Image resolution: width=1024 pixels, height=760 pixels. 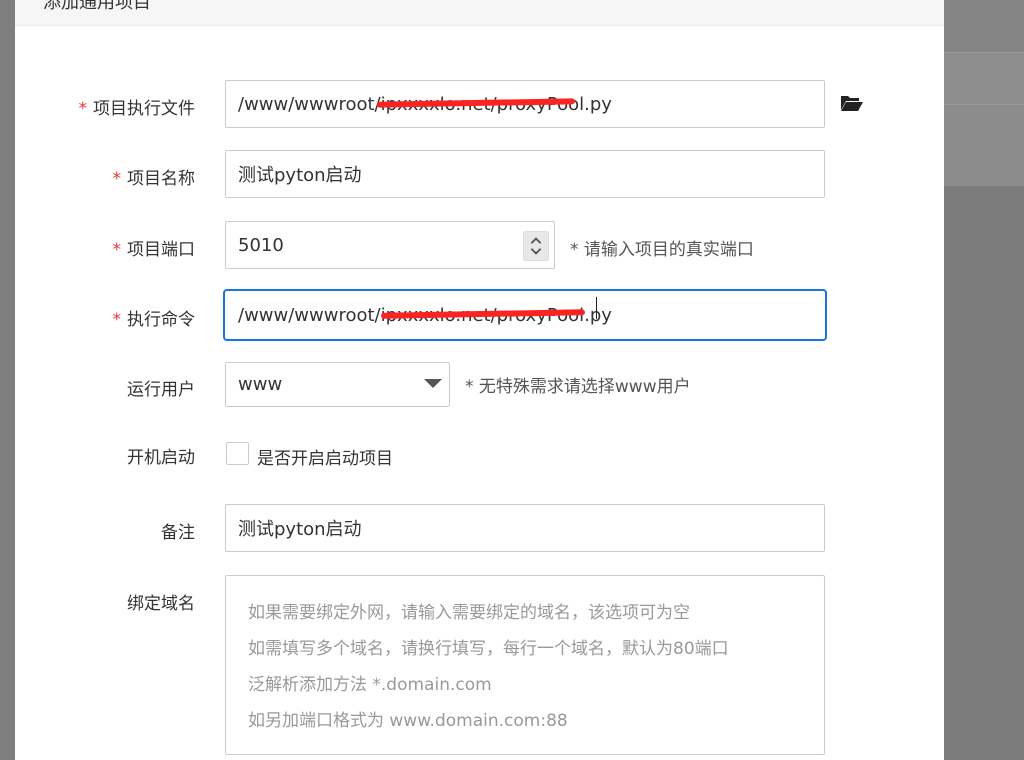 What do you see at coordinates (479, 13) in the screenshot?
I see `dialog-header: 添加通用项目` at bounding box center [479, 13].